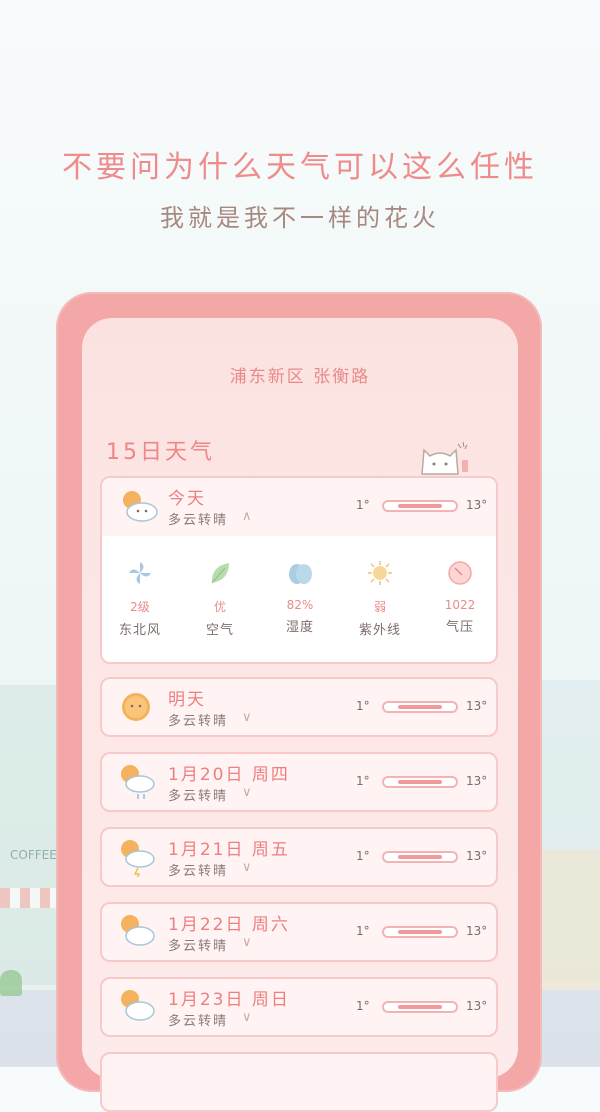  Describe the element at coordinates (229, 1000) in the screenshot. I see `day-label: 1月23日 周日` at that location.